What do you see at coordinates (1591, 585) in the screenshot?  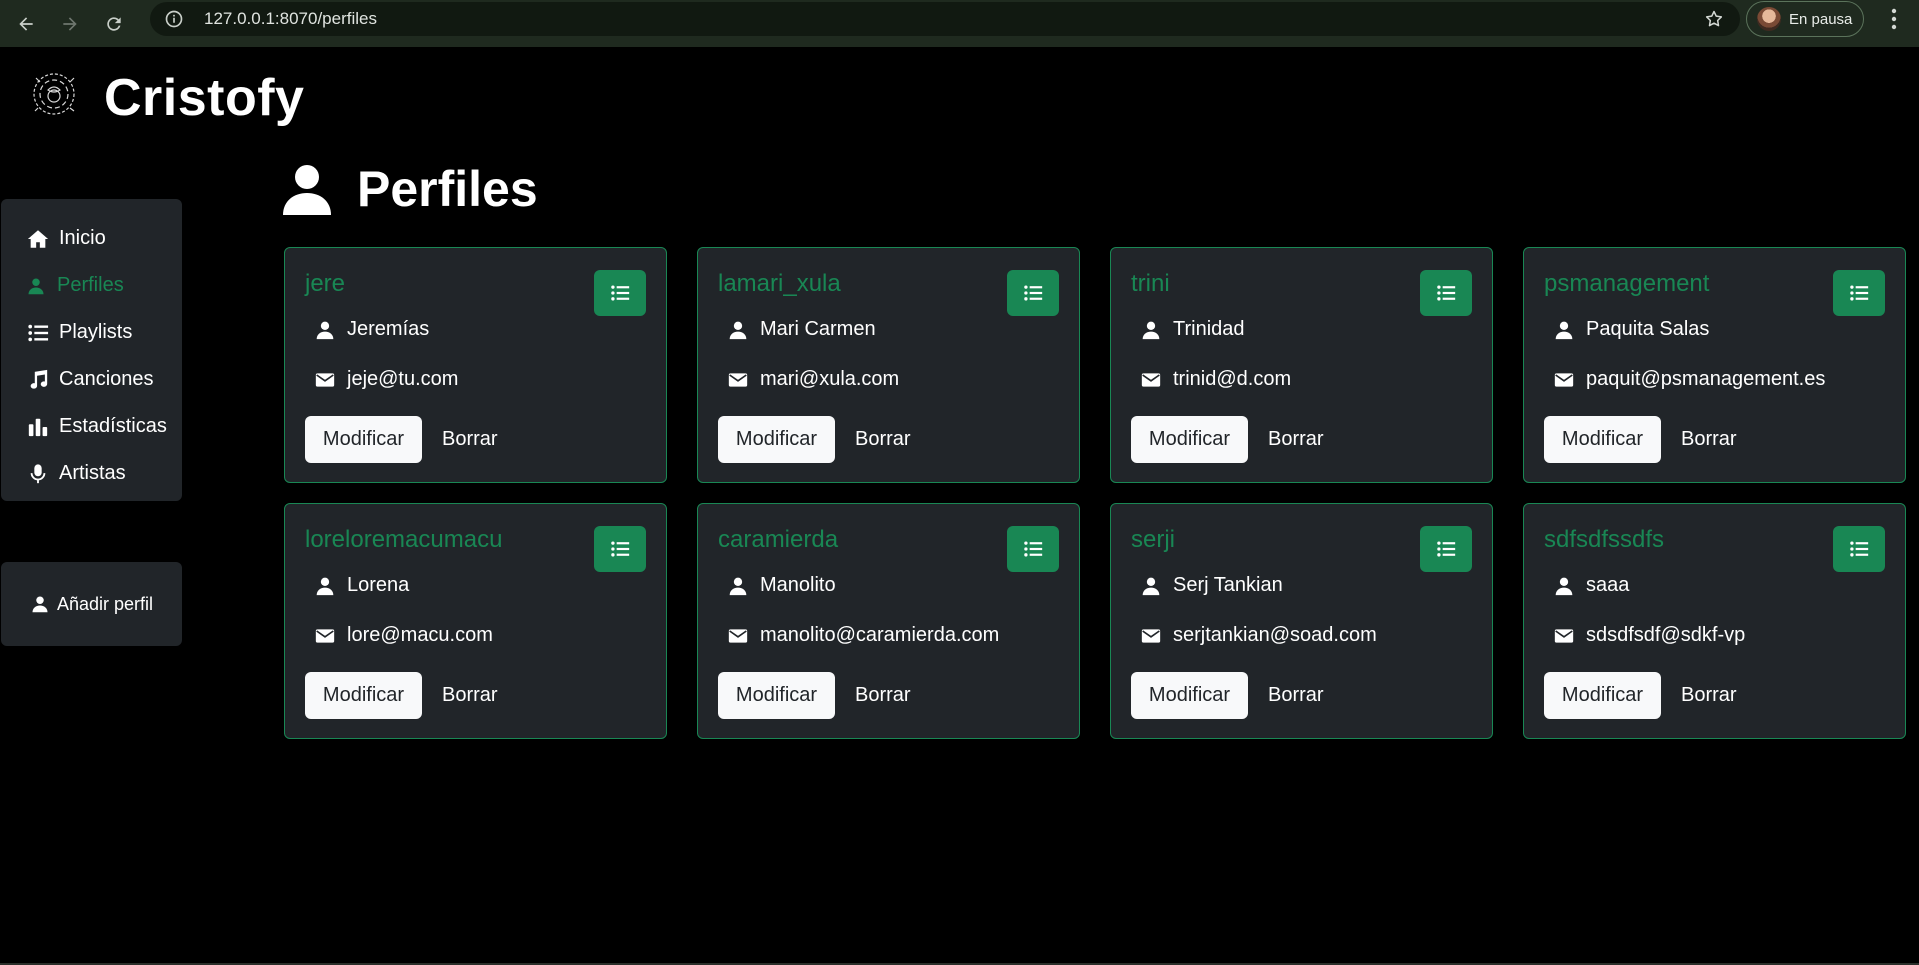 I see `profile-name-row: saaa` at bounding box center [1591, 585].